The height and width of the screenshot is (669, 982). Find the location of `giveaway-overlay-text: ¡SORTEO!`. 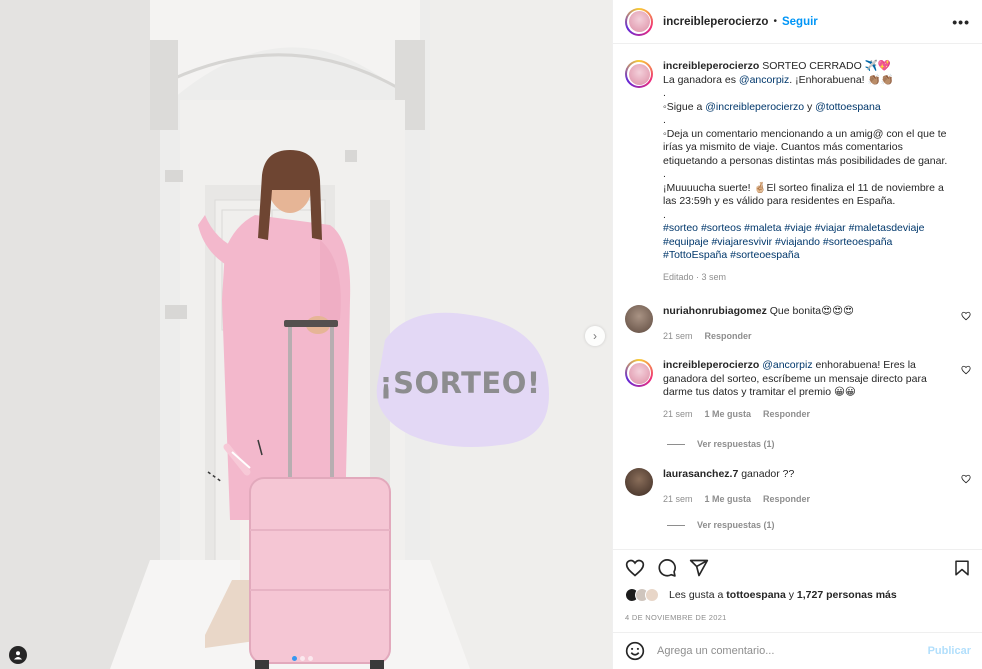

giveaway-overlay-text: ¡SORTEO! is located at coordinates (460, 383).